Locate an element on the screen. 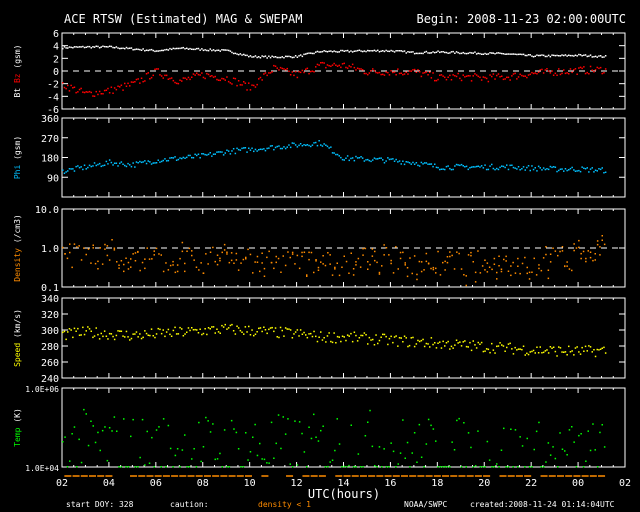  y-tick-label: 0 is located at coordinates (56, 72).